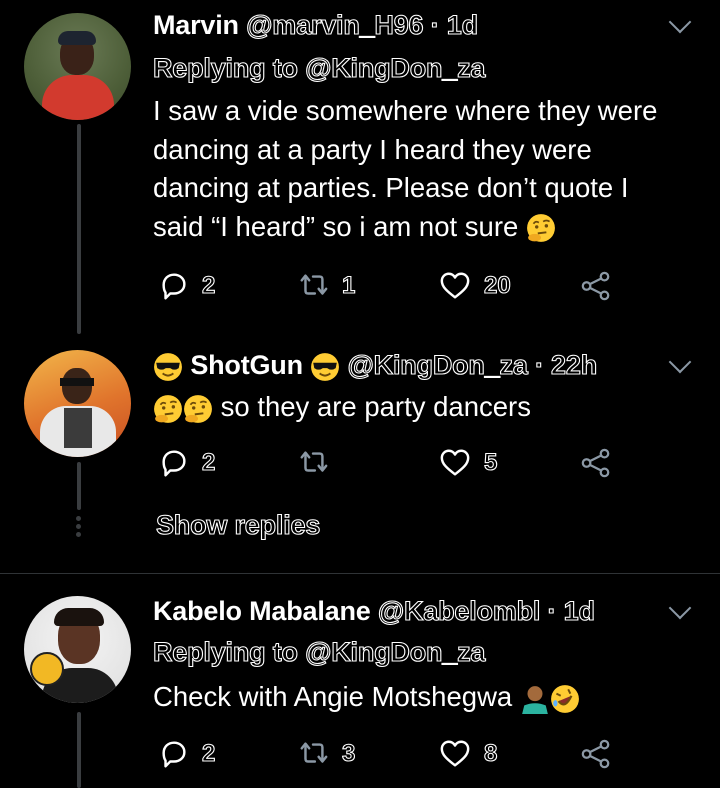 This screenshot has width=720, height=788. What do you see at coordinates (535, 699) in the screenshot?
I see `person-shrugging-emoji` at bounding box center [535, 699].